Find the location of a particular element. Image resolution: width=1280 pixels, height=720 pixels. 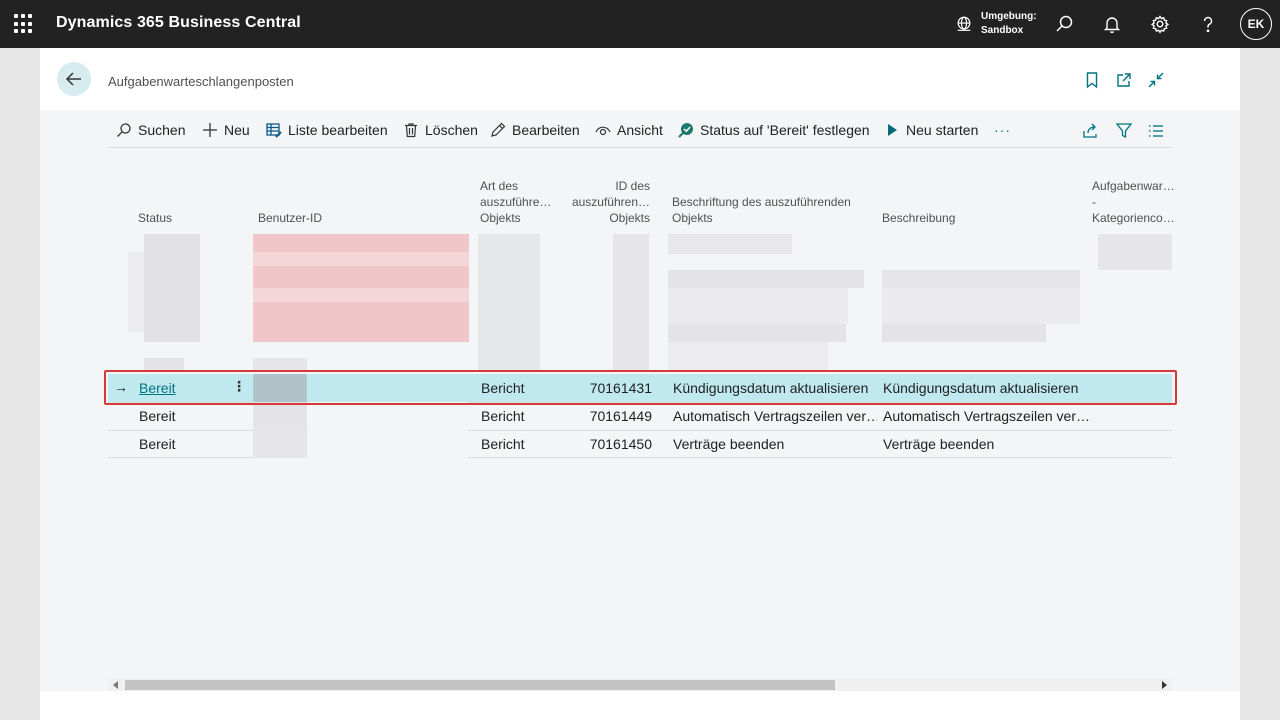

arrow-left-icon is located at coordinates (73, 79).